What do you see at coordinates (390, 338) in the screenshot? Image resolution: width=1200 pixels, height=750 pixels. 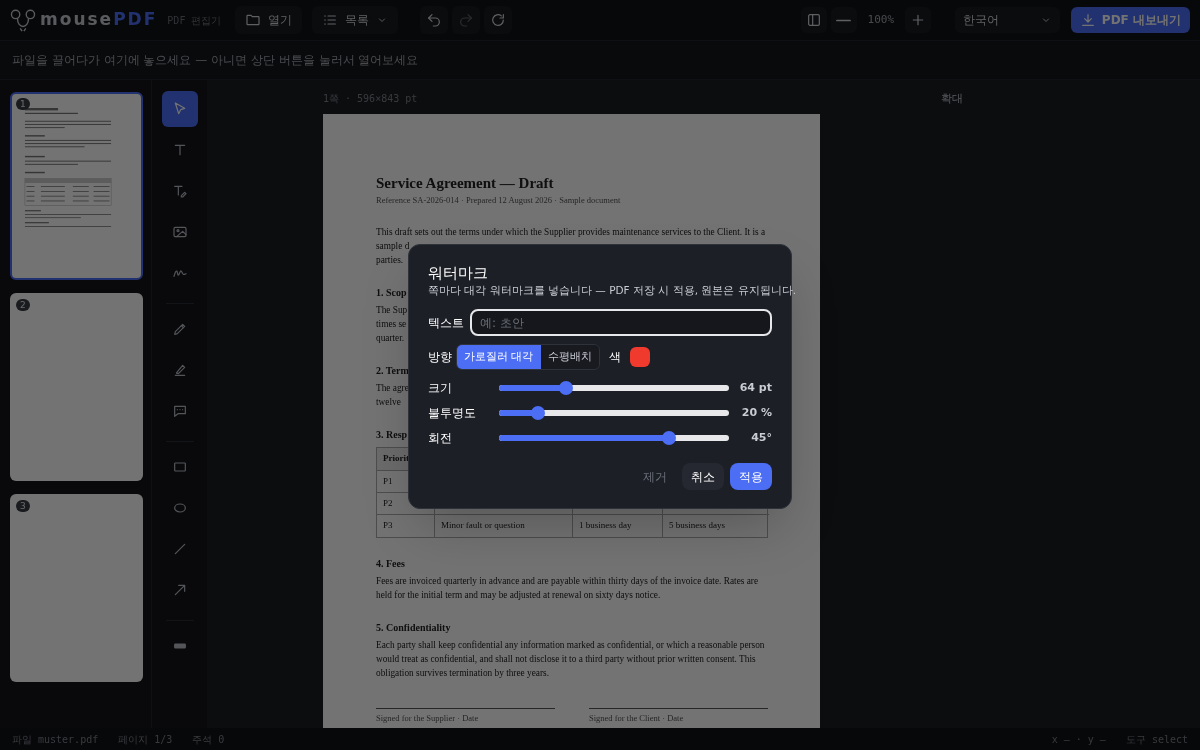 I see `paragraph-line: quarter.` at bounding box center [390, 338].